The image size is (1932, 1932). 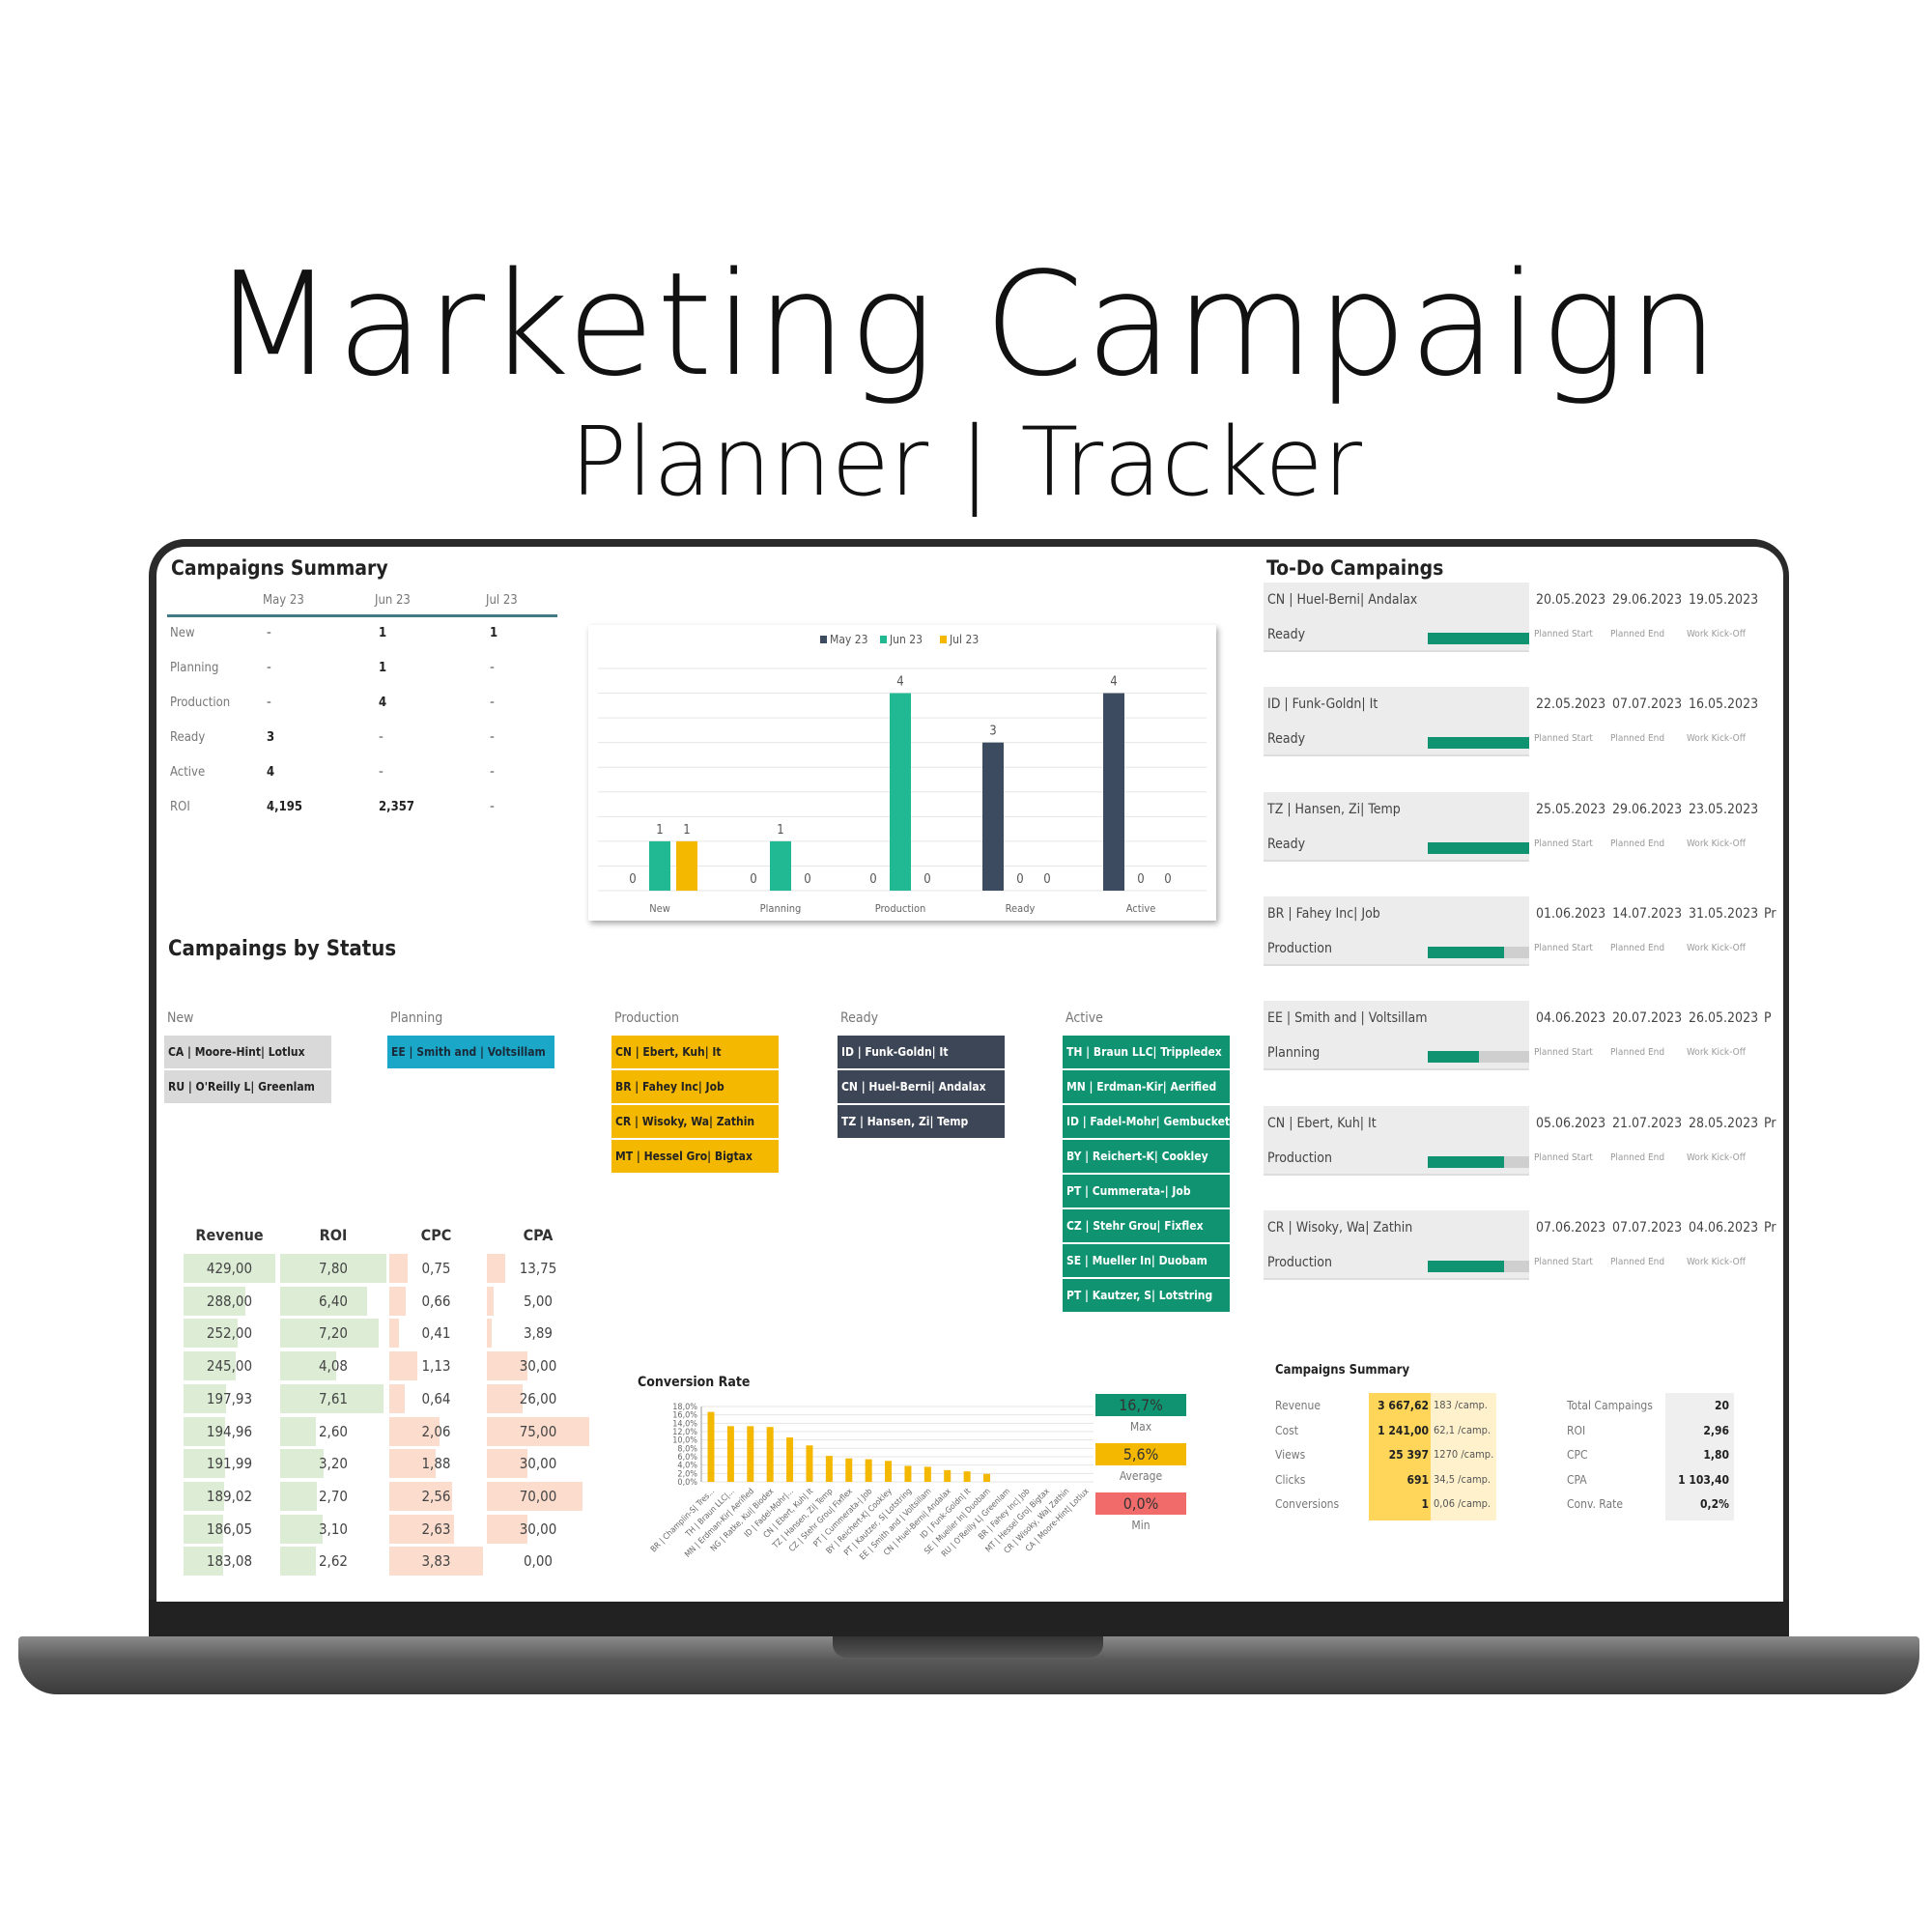 I want to click on status-card: CR | Wisoky, Wa| Zathin, so click(x=695, y=1121).